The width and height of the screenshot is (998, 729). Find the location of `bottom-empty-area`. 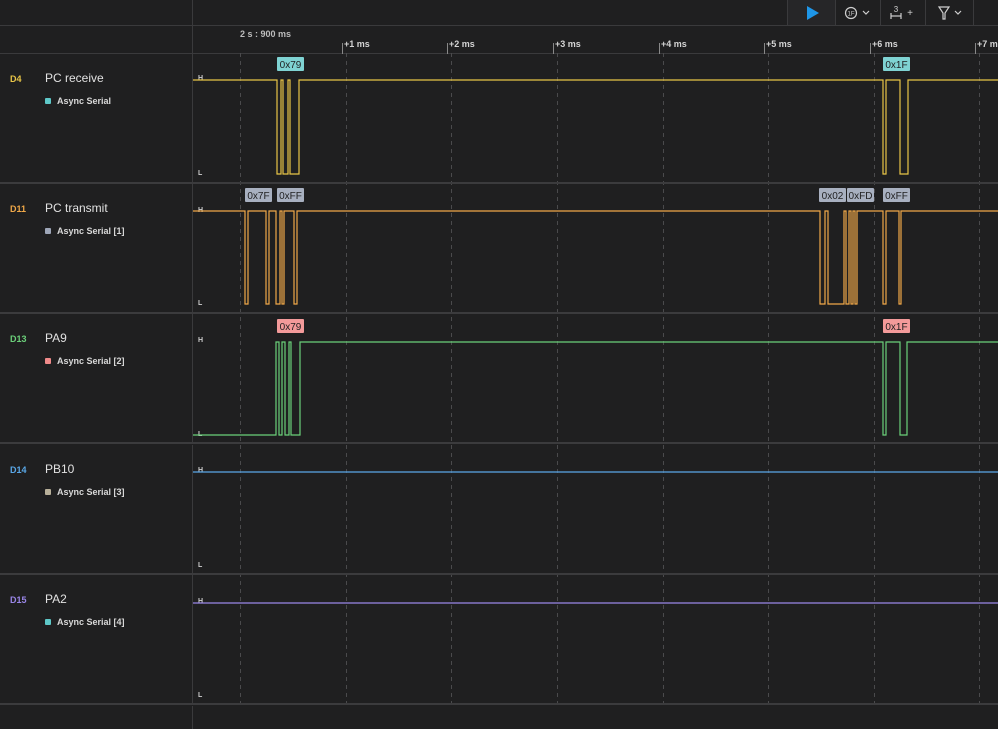

bottom-empty-area is located at coordinates (499, 717).